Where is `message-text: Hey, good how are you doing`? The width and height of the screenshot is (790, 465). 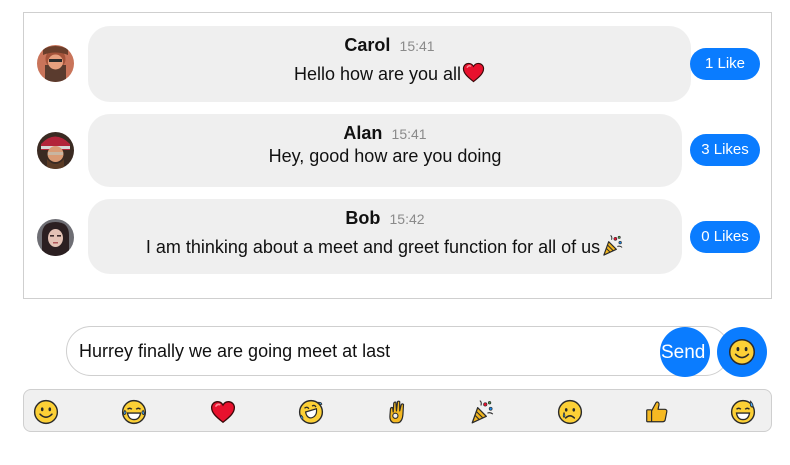
message-text: Hey, good how are you doing is located at coordinates (385, 156).